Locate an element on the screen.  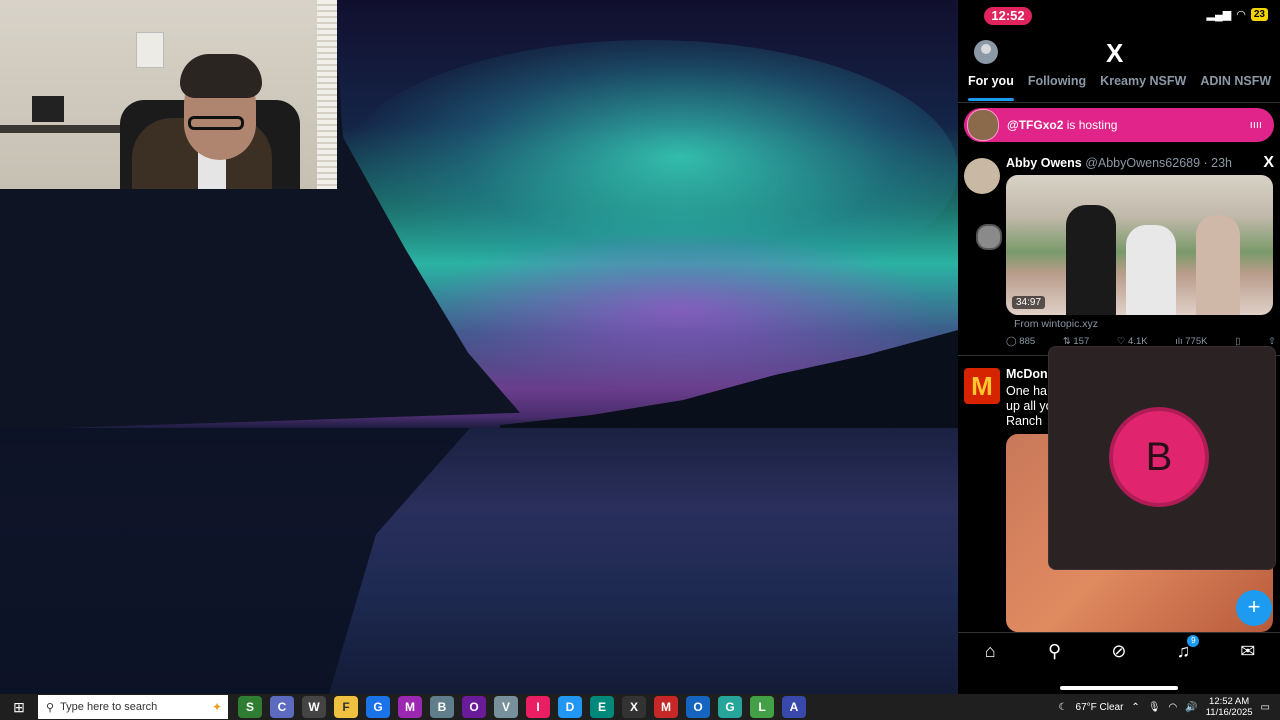
home-indicator is located at coordinates (1119, 688).